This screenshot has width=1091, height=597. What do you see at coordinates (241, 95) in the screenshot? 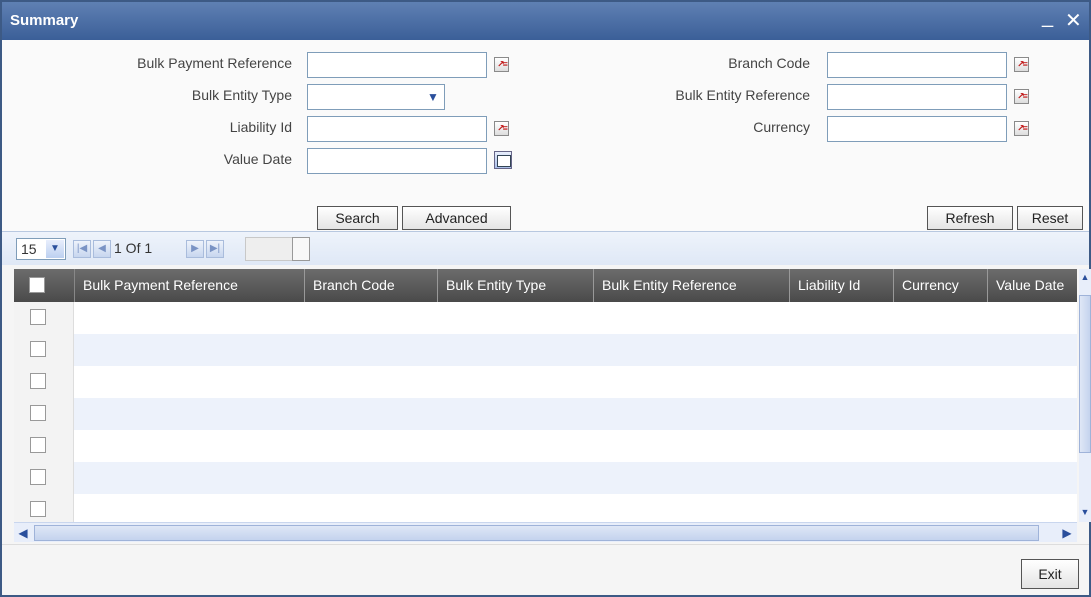
I see `bulk-entity-type-label: Bulk Entity Type` at bounding box center [241, 95].